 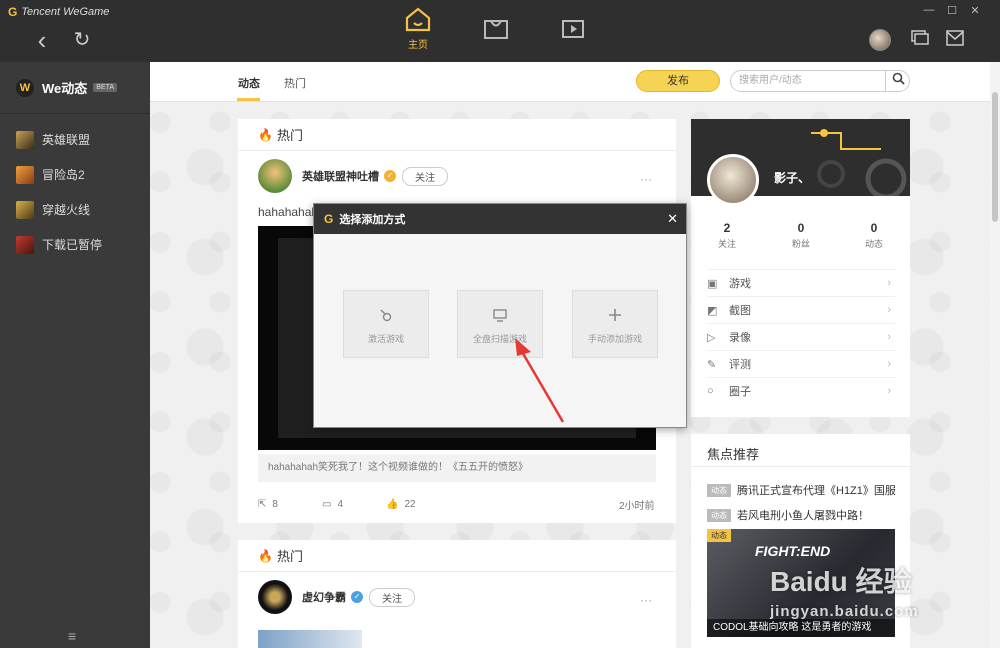 I want to click on like-count: 22, so click(x=410, y=504).